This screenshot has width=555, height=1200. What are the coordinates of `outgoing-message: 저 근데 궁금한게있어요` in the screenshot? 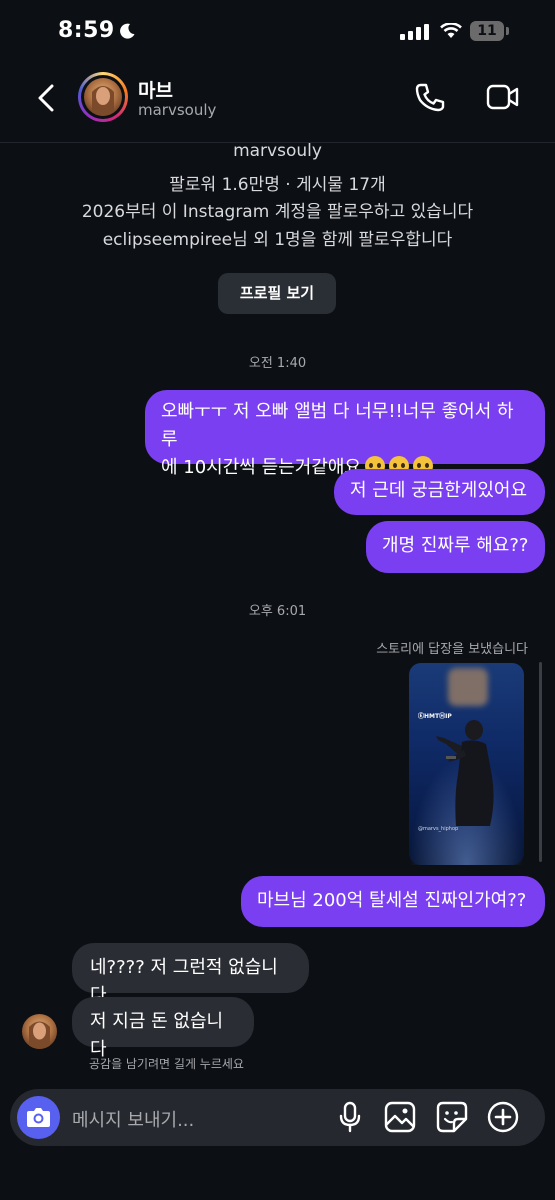 It's located at (439, 492).